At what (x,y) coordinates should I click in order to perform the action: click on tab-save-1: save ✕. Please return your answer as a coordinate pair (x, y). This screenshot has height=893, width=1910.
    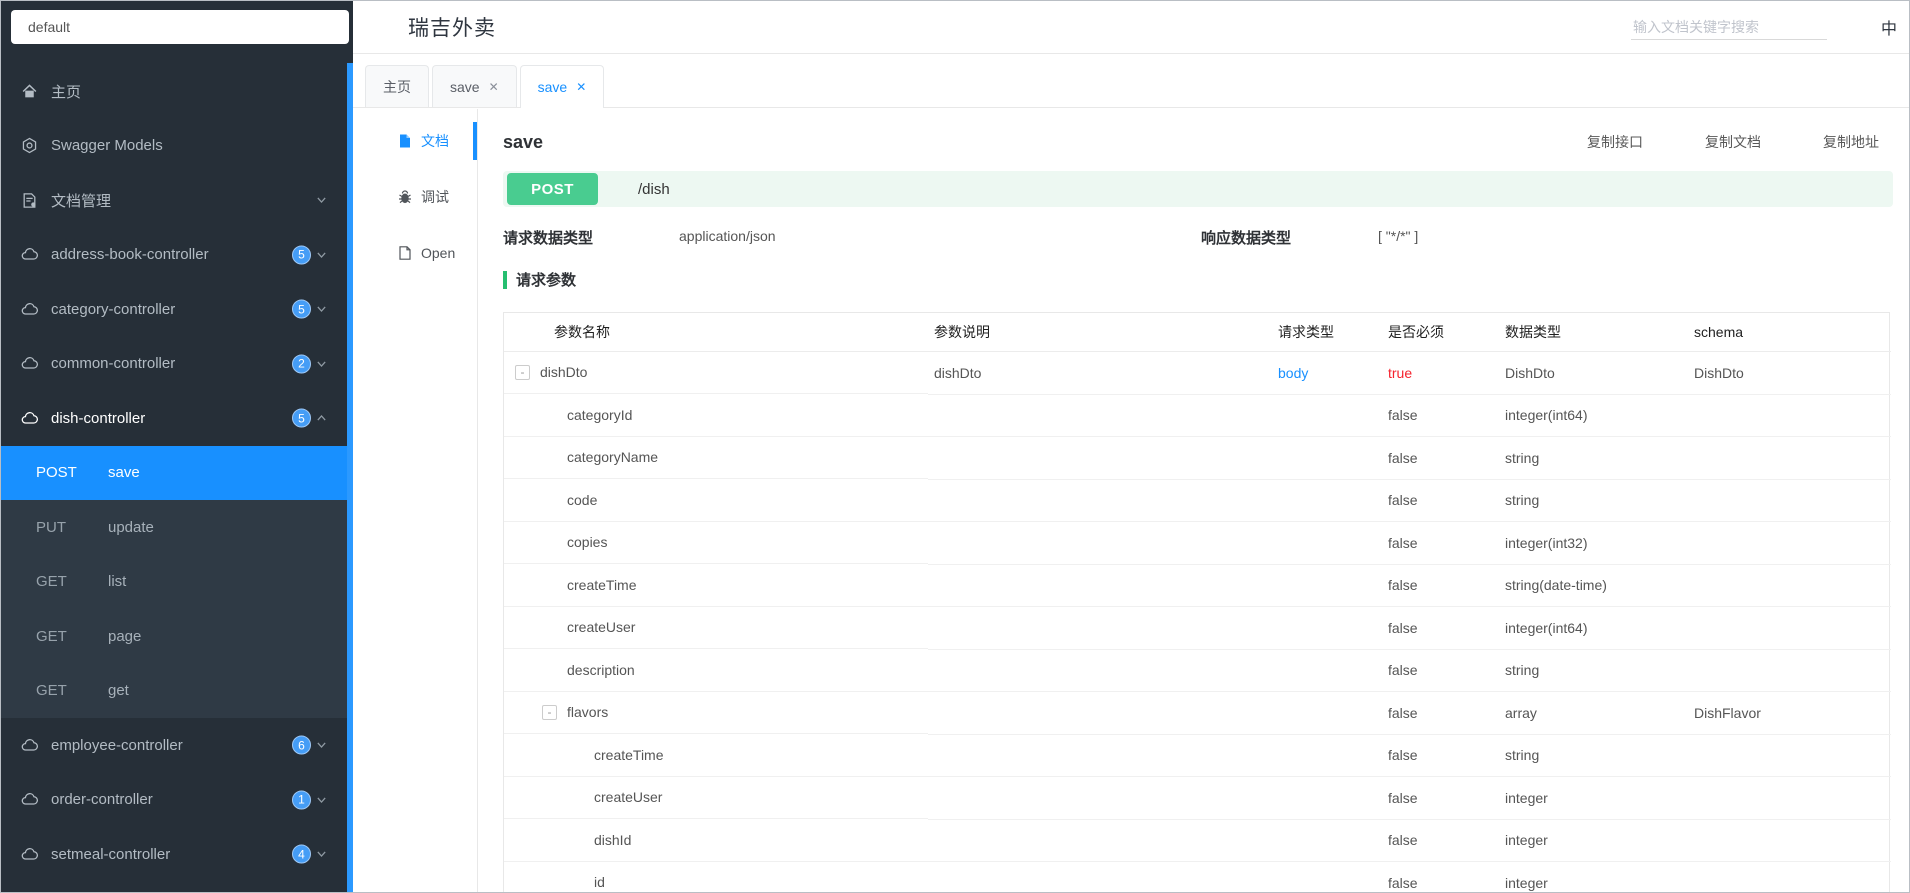
    Looking at the image, I should click on (474, 86).